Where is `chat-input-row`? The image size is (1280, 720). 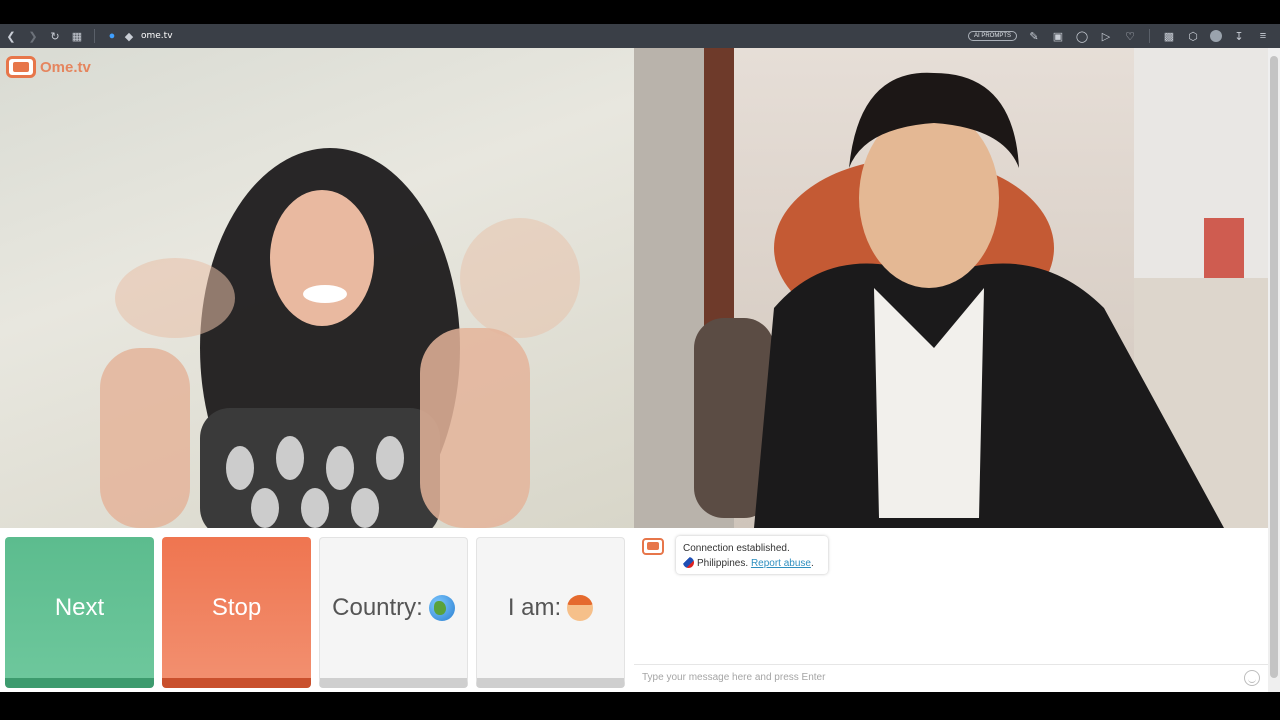
chat-input-row is located at coordinates (951, 677).